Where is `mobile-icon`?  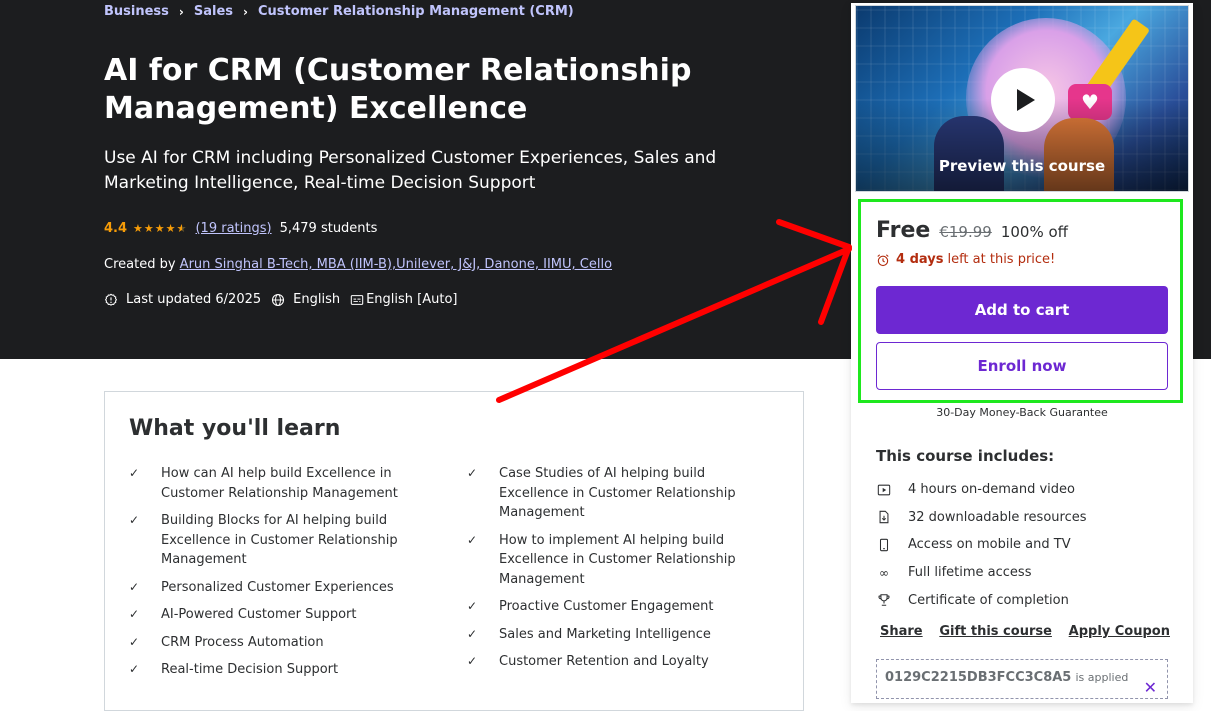
mobile-icon is located at coordinates (884, 545).